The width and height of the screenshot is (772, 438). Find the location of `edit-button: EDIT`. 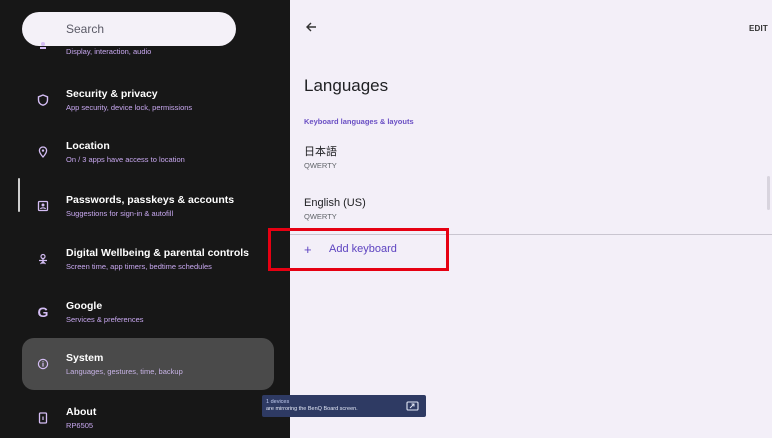

edit-button: EDIT is located at coordinates (758, 28).